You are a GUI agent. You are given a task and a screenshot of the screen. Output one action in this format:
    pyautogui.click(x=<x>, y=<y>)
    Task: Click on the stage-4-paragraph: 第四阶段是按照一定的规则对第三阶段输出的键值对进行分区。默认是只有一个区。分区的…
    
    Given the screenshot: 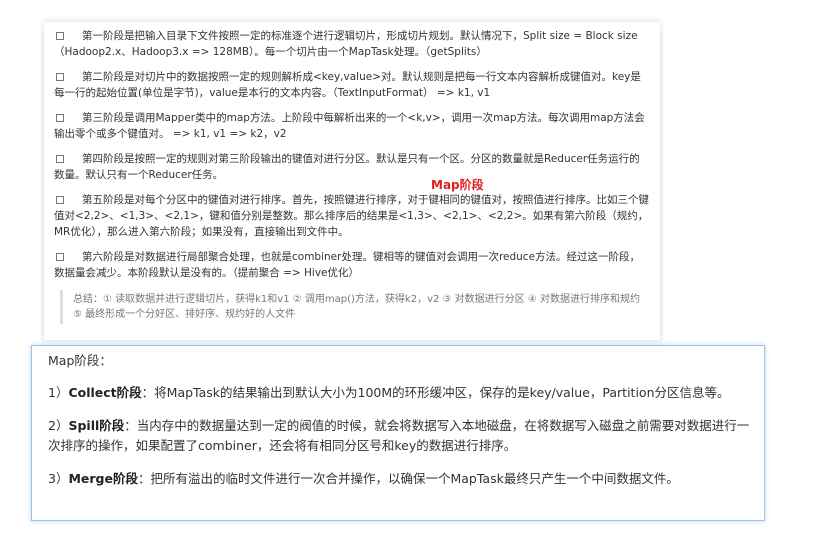 What is the action you would take?
    pyautogui.click(x=347, y=167)
    